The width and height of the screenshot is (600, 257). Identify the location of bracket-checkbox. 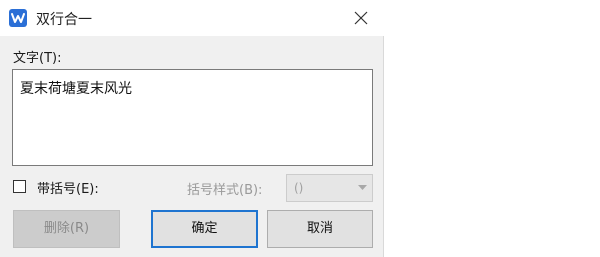
(19, 186).